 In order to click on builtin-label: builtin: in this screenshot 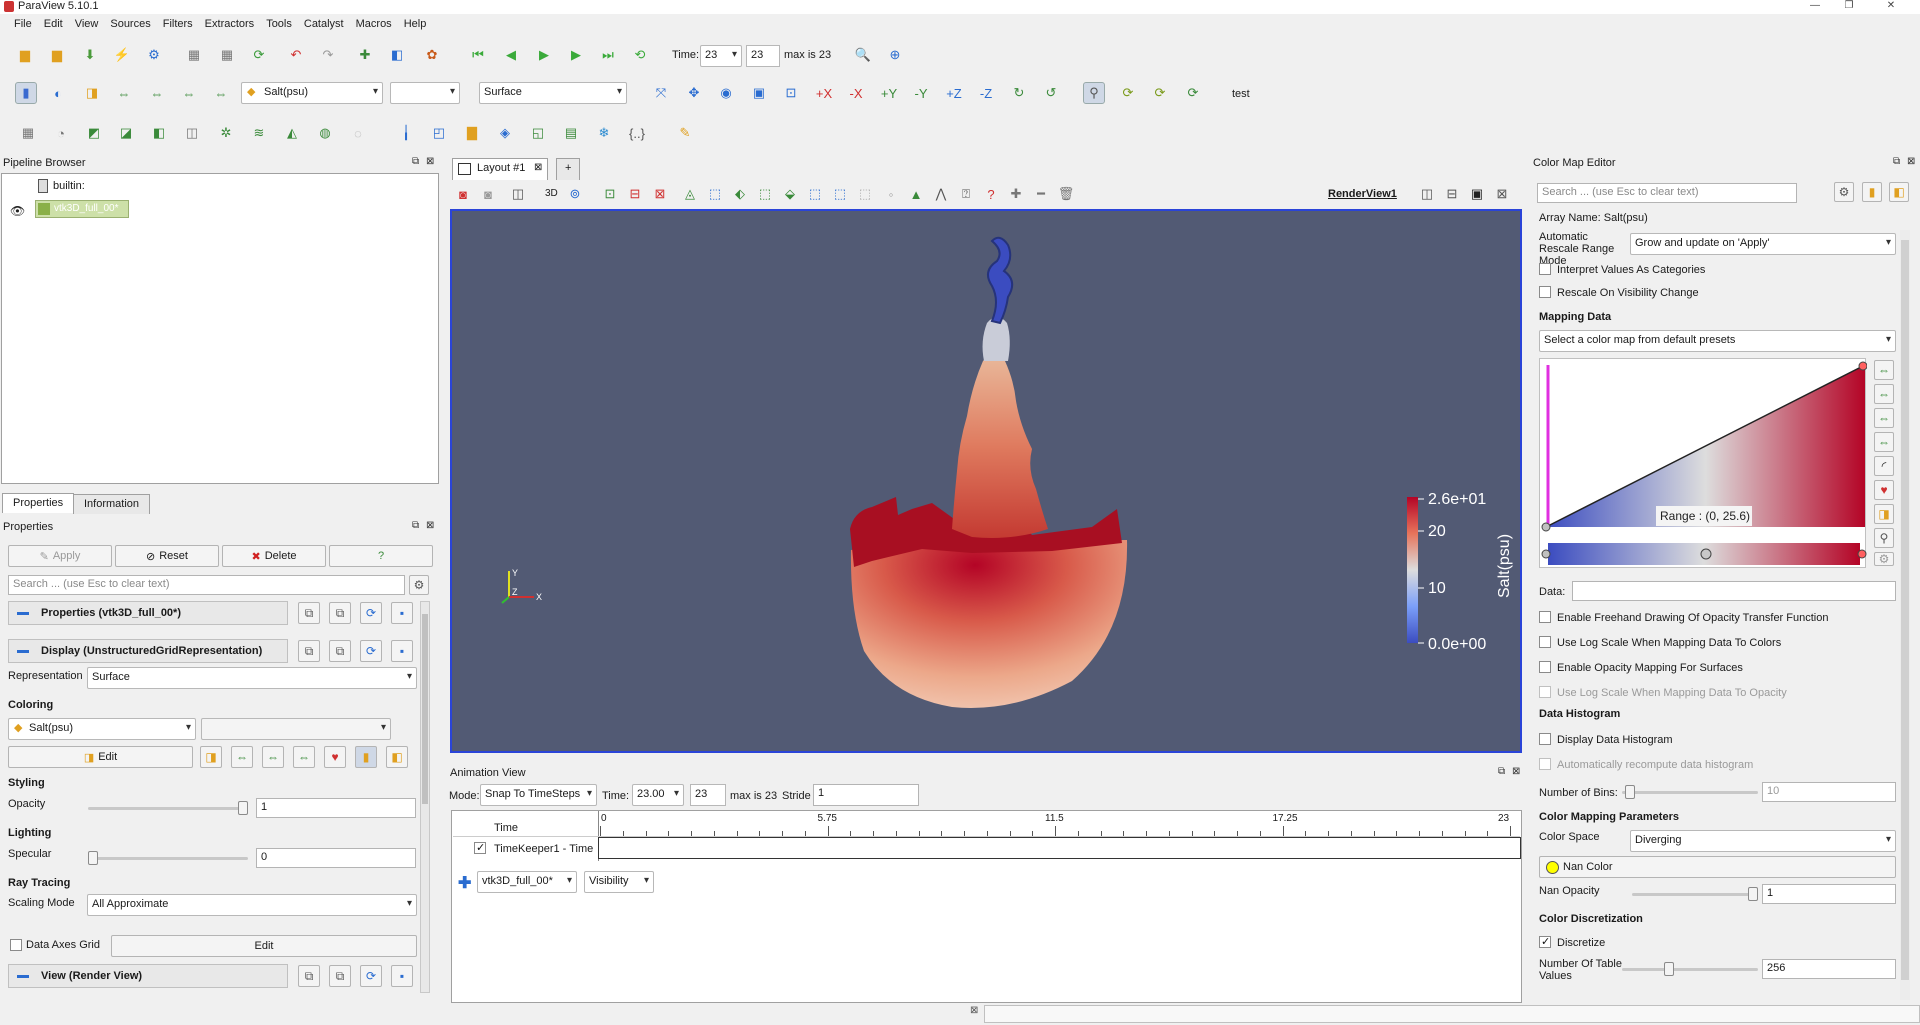, I will do `click(69, 186)`.